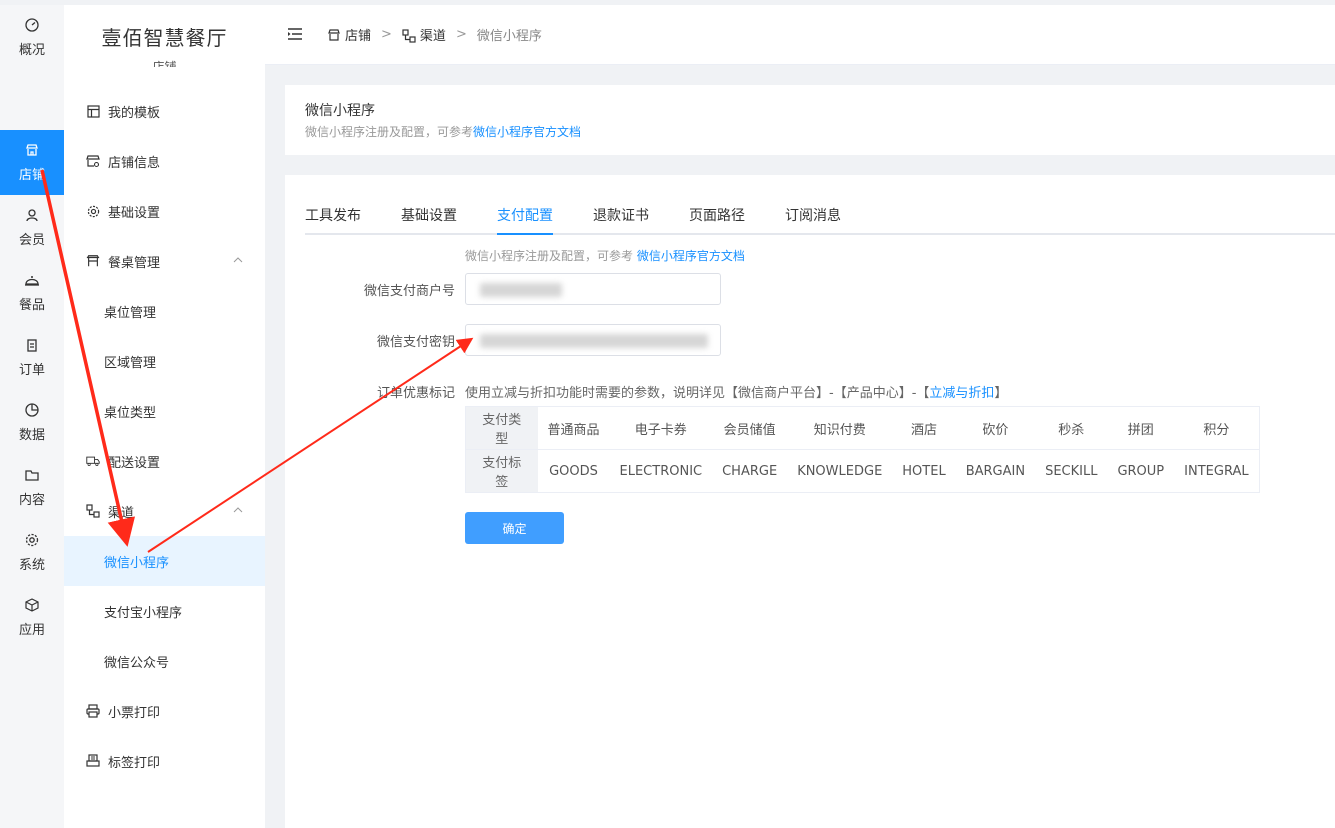 The height and width of the screenshot is (828, 1335). I want to click on table-cell: 砍价, so click(995, 428).